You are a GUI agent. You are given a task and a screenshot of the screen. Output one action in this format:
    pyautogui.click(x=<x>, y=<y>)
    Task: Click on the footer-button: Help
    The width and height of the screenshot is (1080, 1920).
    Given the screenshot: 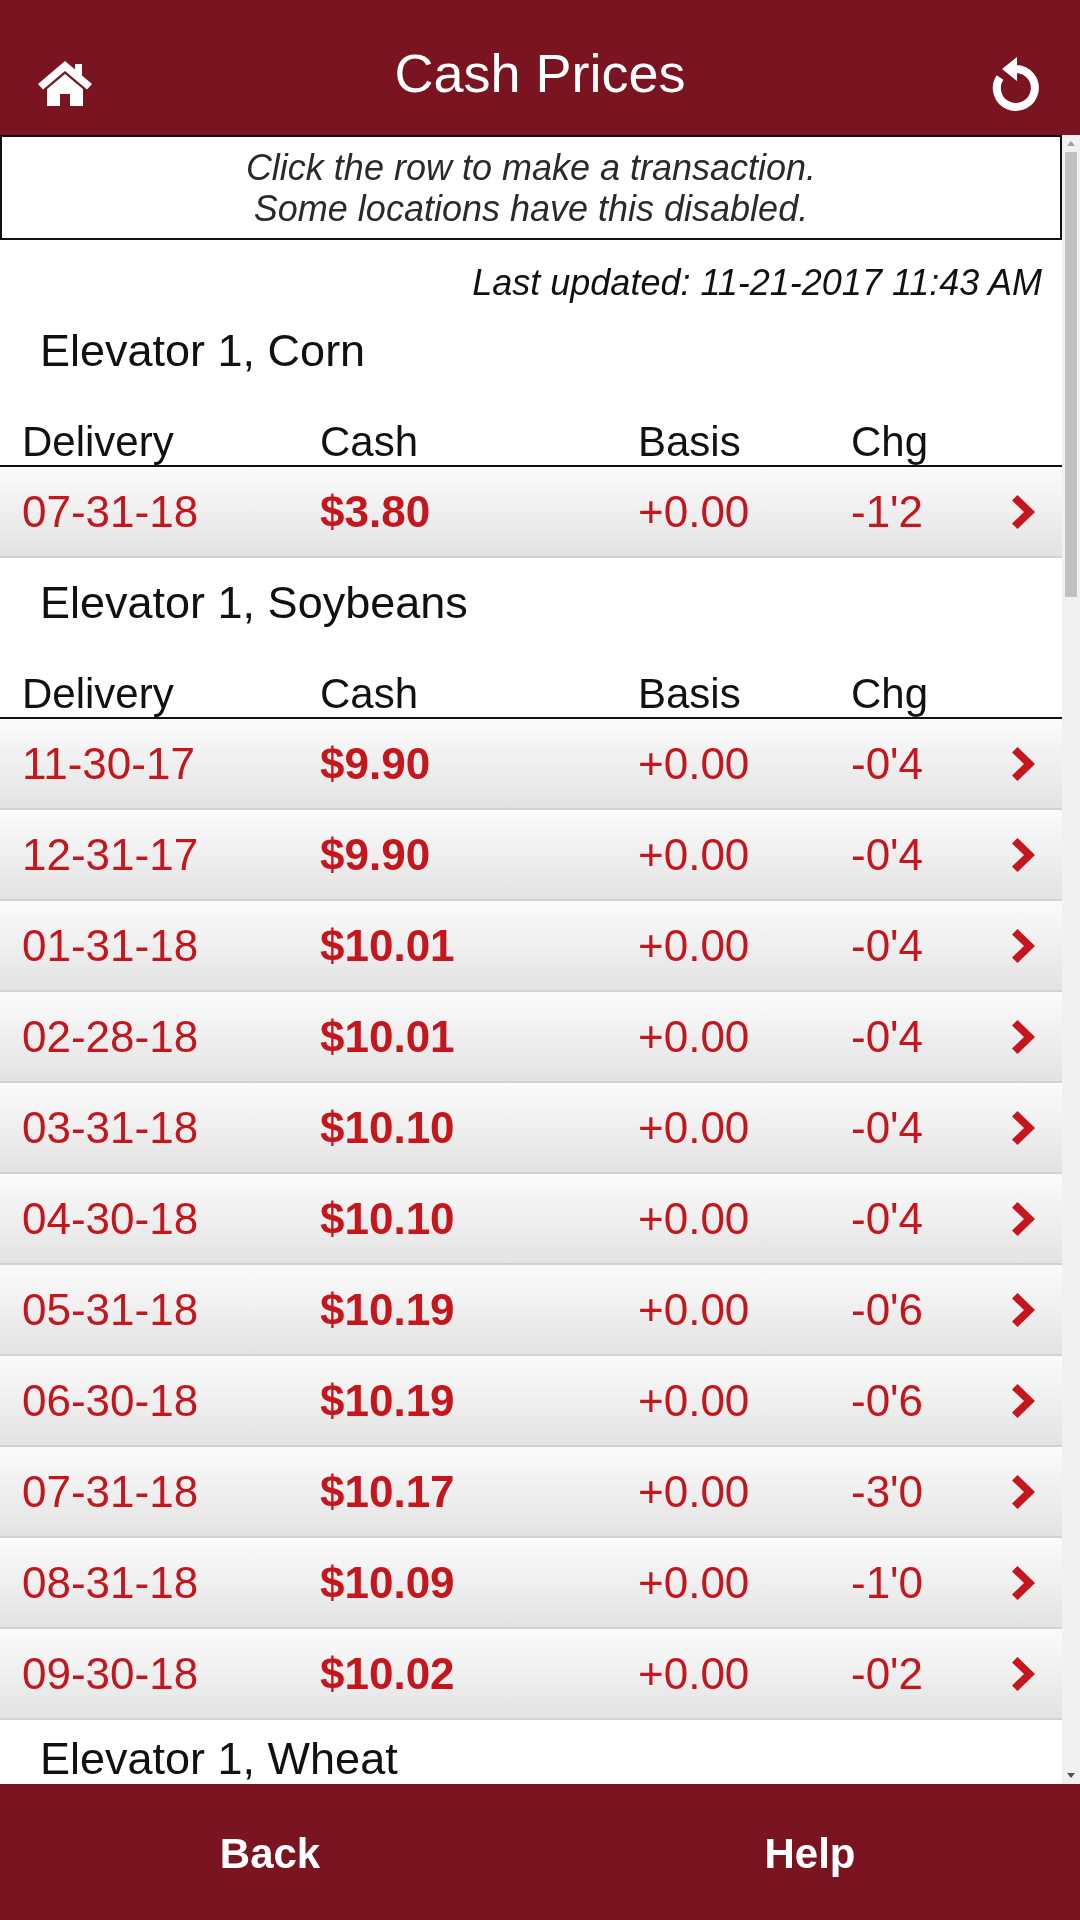 What is the action you would take?
    pyautogui.click(x=810, y=1854)
    